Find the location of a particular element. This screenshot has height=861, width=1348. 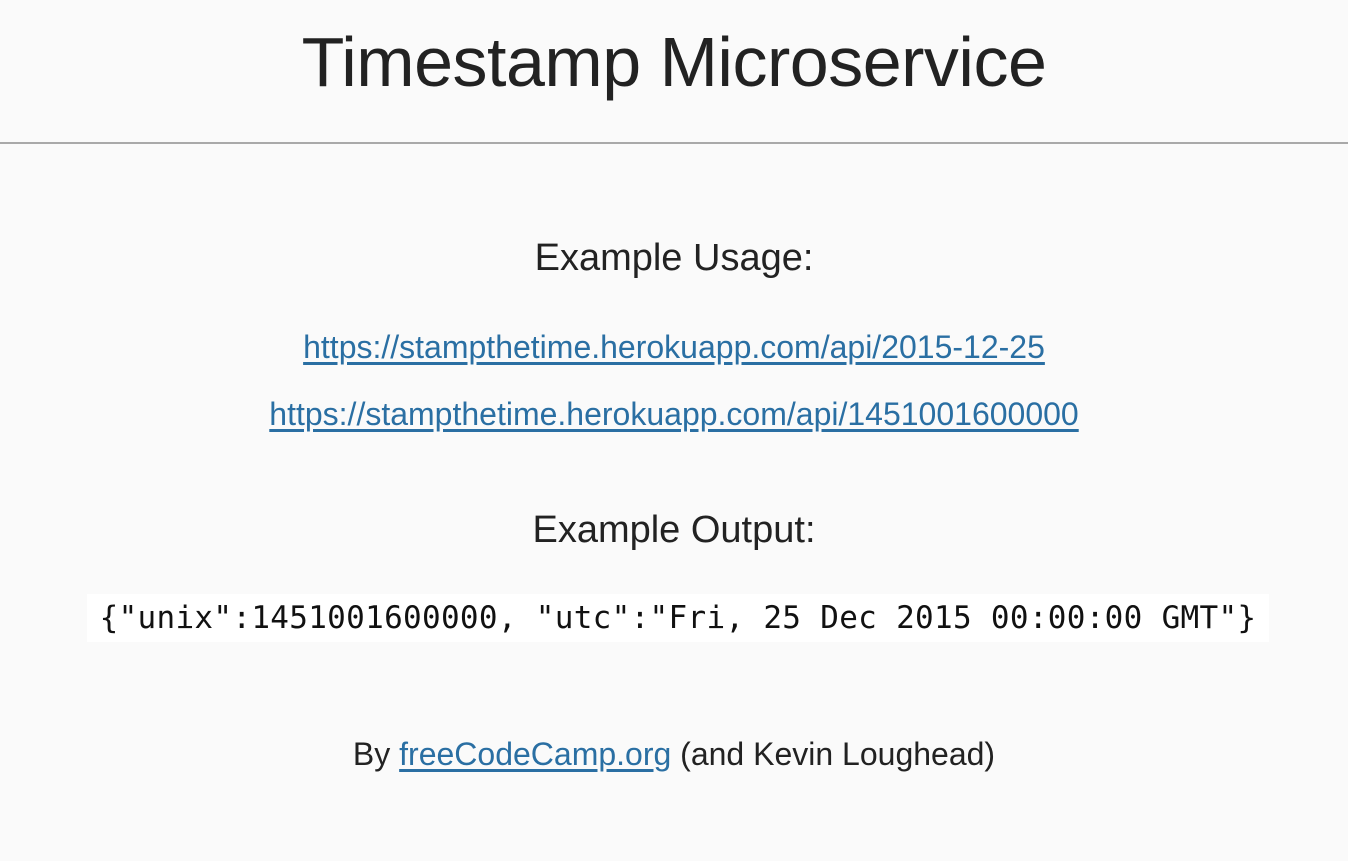

footer-credit: By freeCodeCamp.org (and Kevin Loughead) is located at coordinates (674, 754).